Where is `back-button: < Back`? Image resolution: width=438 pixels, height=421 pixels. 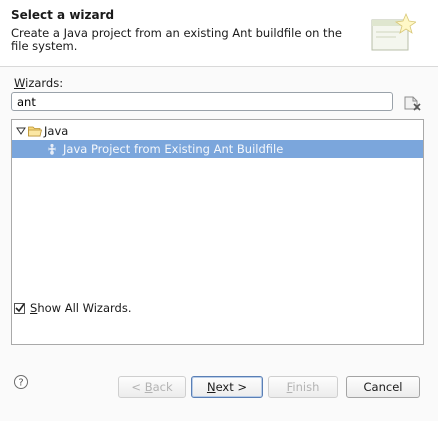 back-button: < Back is located at coordinates (152, 387).